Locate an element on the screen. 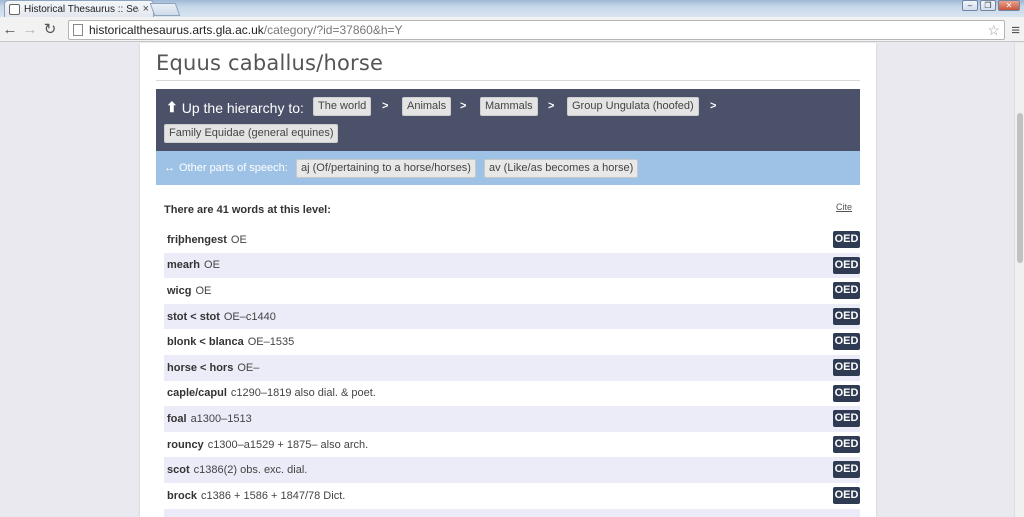 Image resolution: width=1024 pixels, height=517 pixels. list-item: foal a1300–1513 OED is located at coordinates (512, 419).